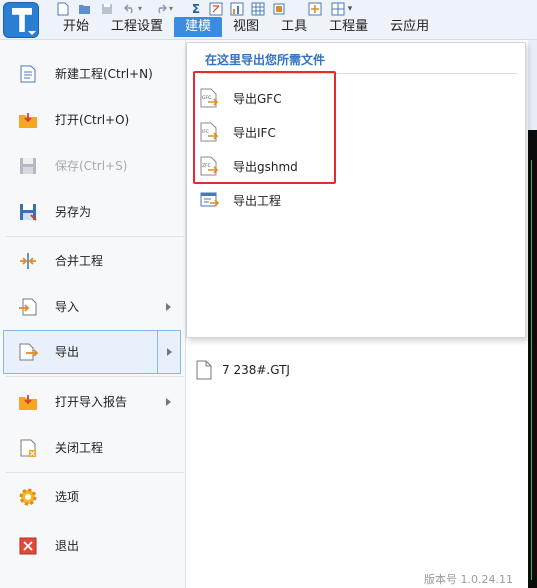 This screenshot has width=537, height=588. I want to click on menu-item-import: 导入, so click(92, 307).